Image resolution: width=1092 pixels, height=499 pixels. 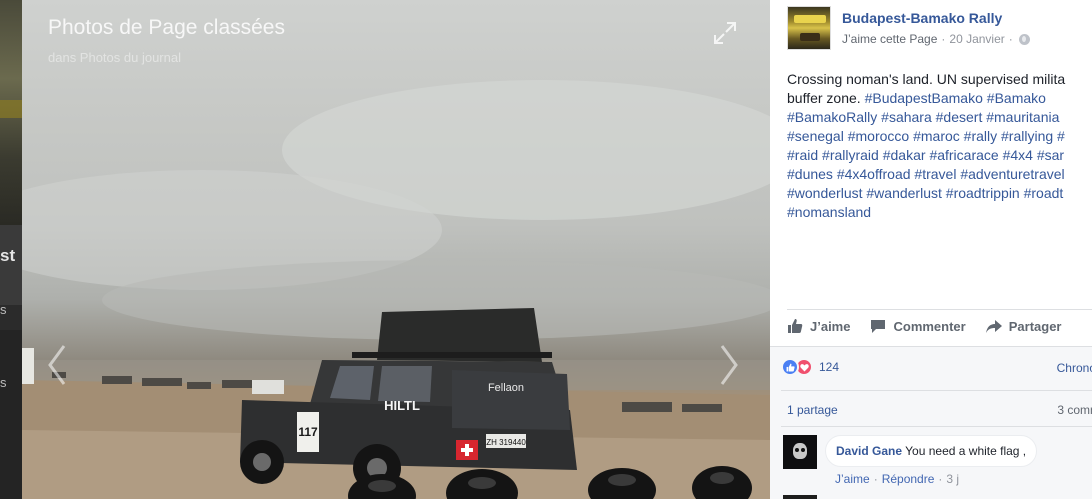 What do you see at coordinates (802, 155) in the screenshot?
I see `hashtag-link: #raid` at bounding box center [802, 155].